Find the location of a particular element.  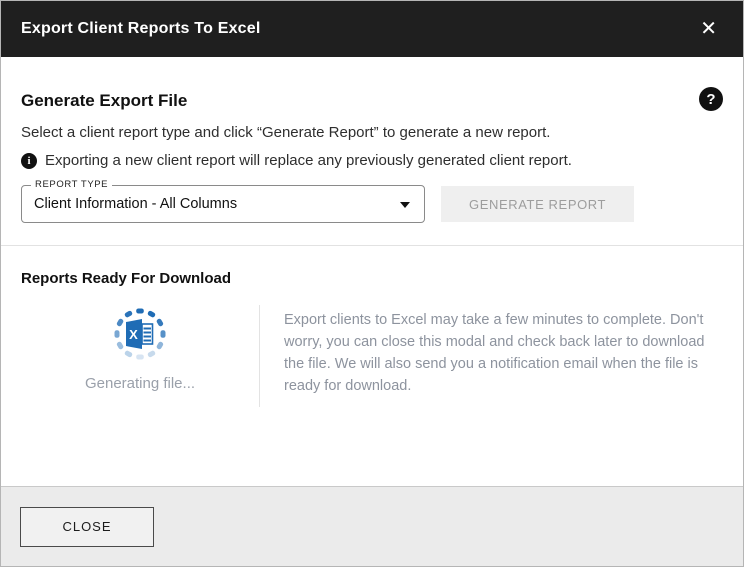

modal-header: Export Client Reports To Excel ✕ is located at coordinates (372, 29).